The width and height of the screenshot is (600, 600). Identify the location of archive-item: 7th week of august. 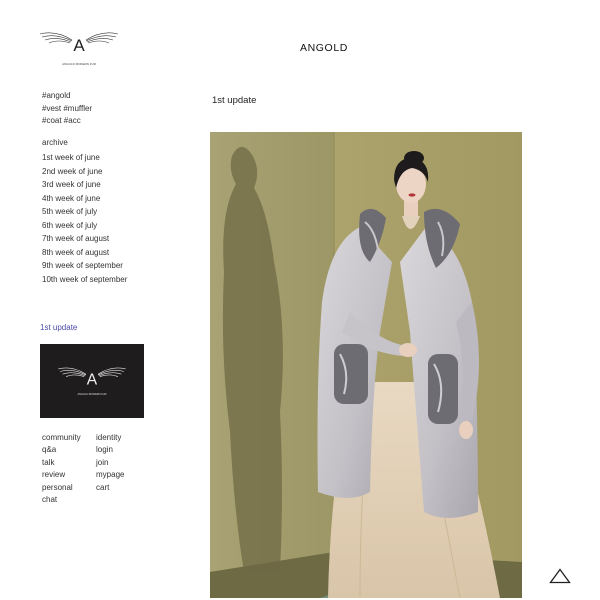
(84, 239).